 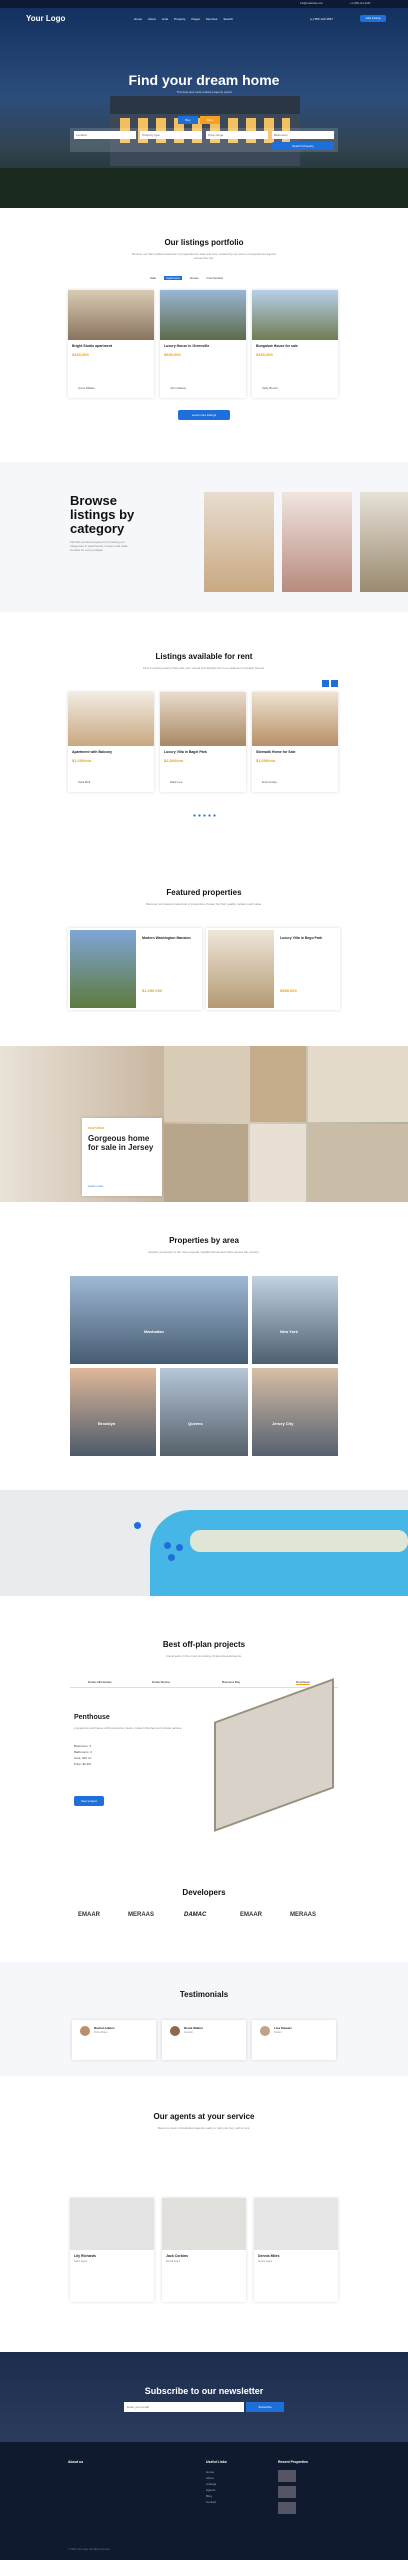 I want to click on agent-name: Lily Richards, so click(x=85, y=2256).